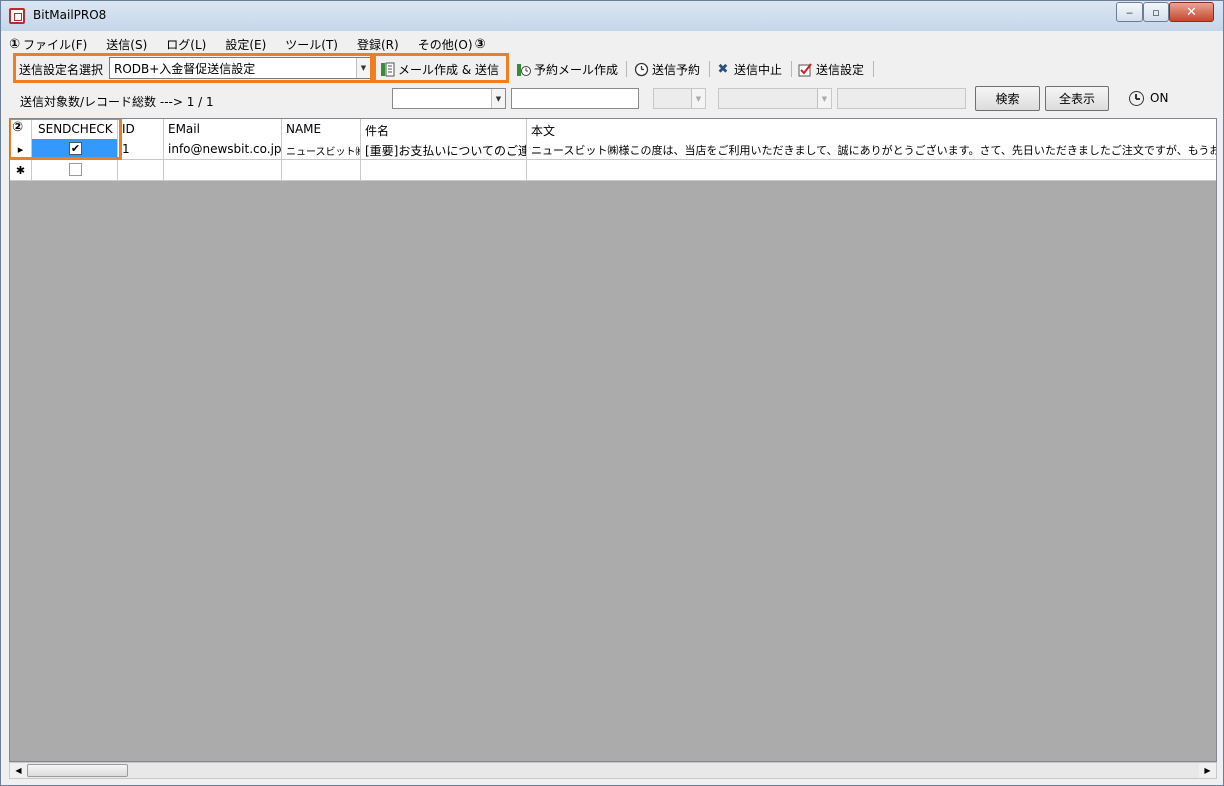 The width and height of the screenshot is (1224, 786). Describe the element at coordinates (1156, 12) in the screenshot. I see `maximize-button: ▫` at that location.